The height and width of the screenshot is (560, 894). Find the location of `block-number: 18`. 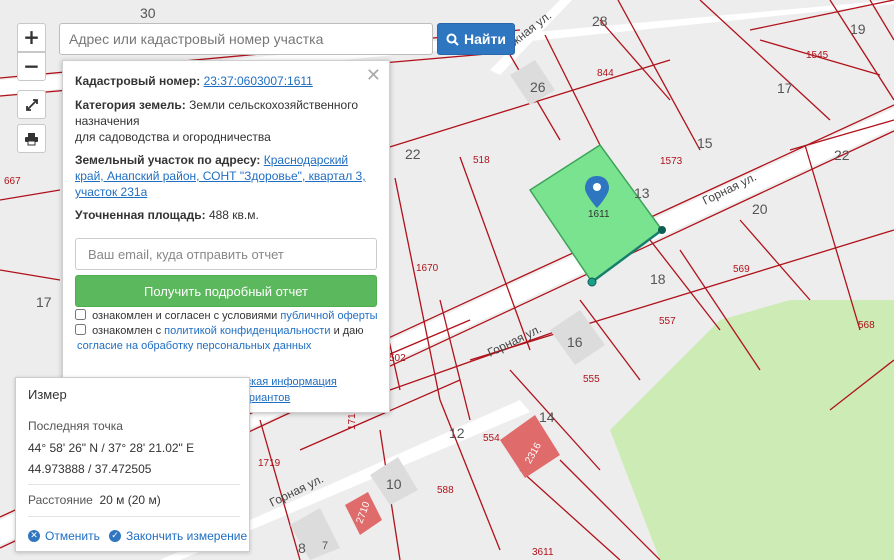

block-number: 18 is located at coordinates (658, 279).